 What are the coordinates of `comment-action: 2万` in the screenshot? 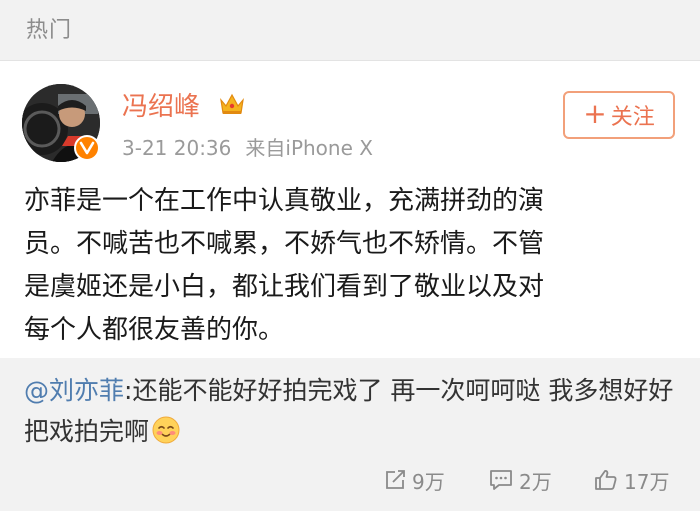 It's located at (520, 480).